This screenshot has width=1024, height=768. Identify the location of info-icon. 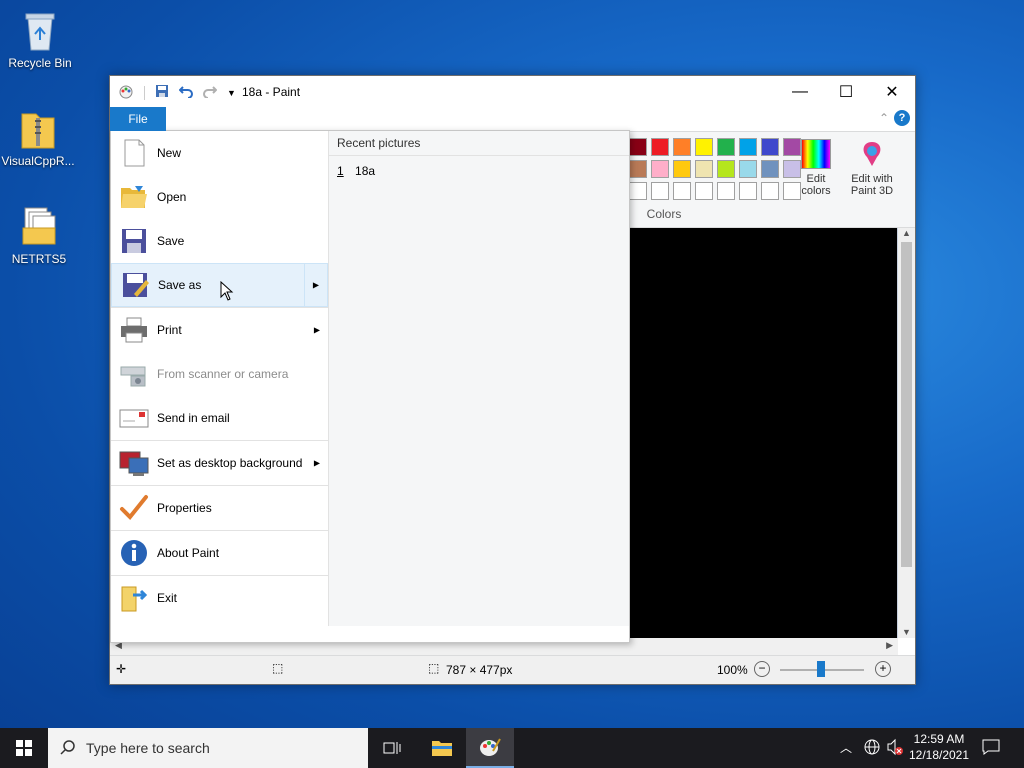
(134, 553).